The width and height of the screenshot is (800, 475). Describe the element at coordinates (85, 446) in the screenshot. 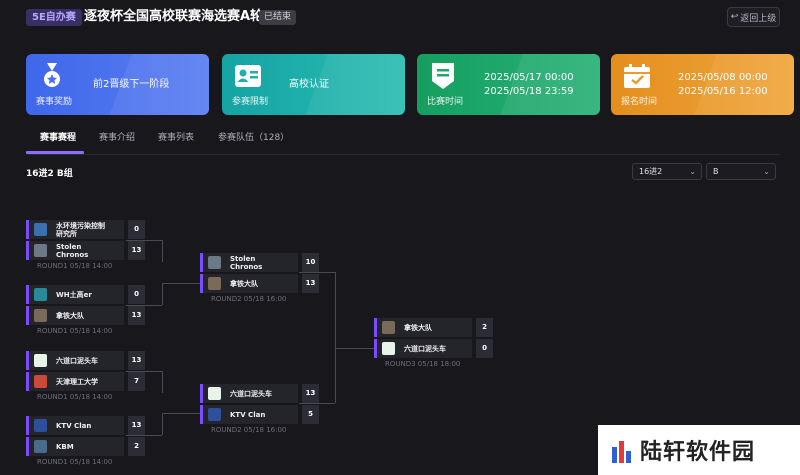

I see `bracket-team-slot: KBM 2` at that location.